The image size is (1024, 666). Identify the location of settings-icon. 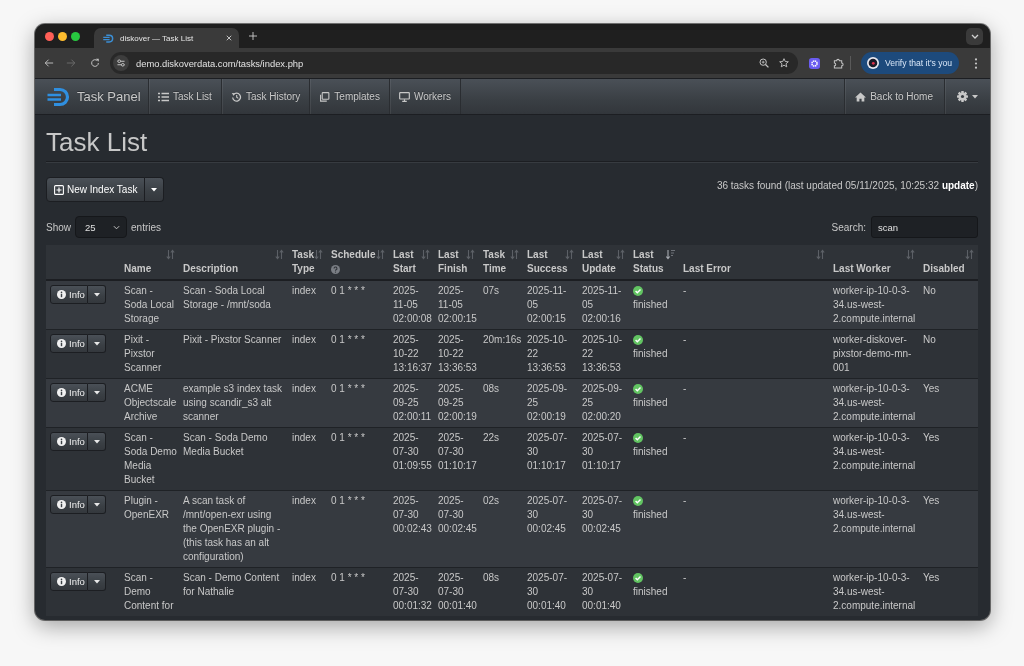
(962, 96).